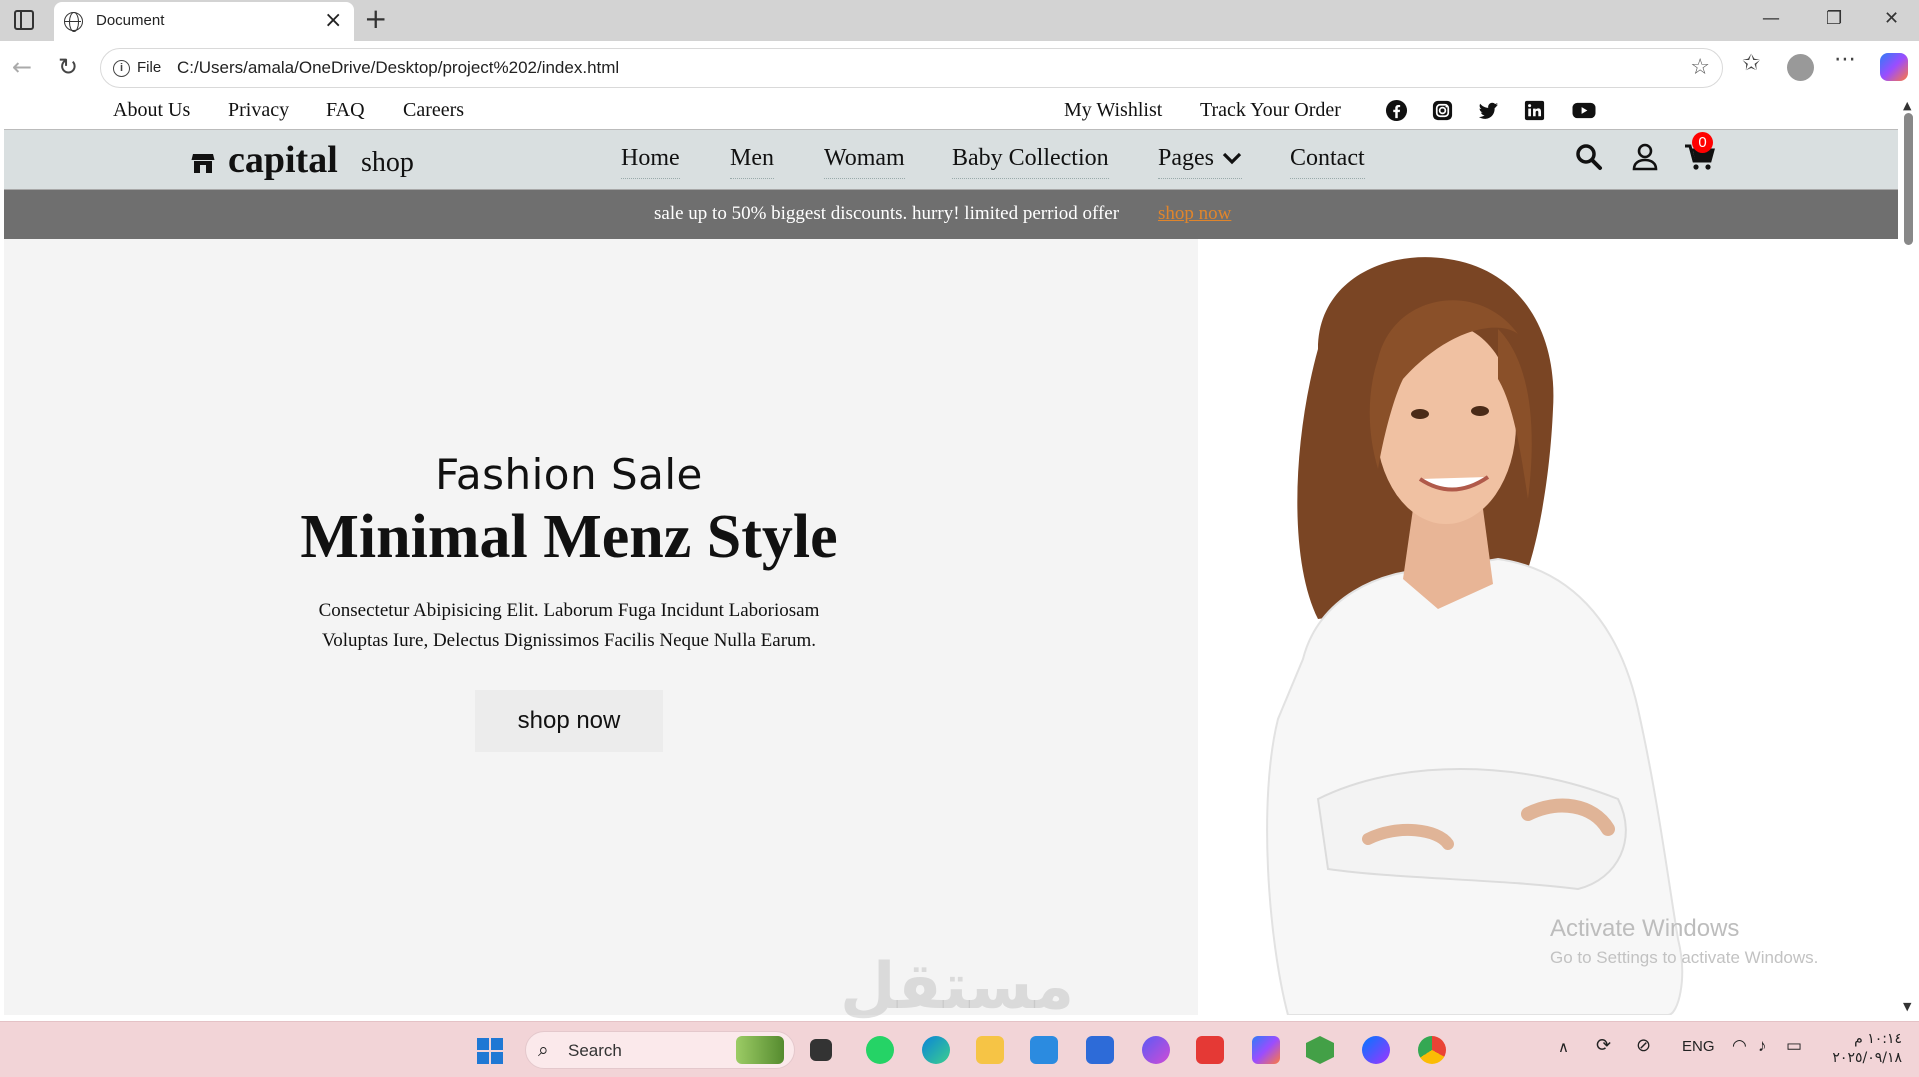 The height and width of the screenshot is (1077, 1919). I want to click on taskbar-search-label: Search, so click(595, 1050).